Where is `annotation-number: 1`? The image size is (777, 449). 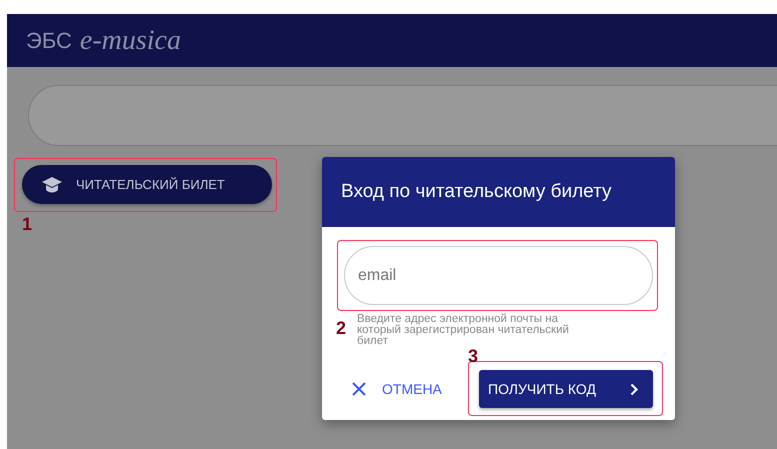
annotation-number: 1 is located at coordinates (27, 224).